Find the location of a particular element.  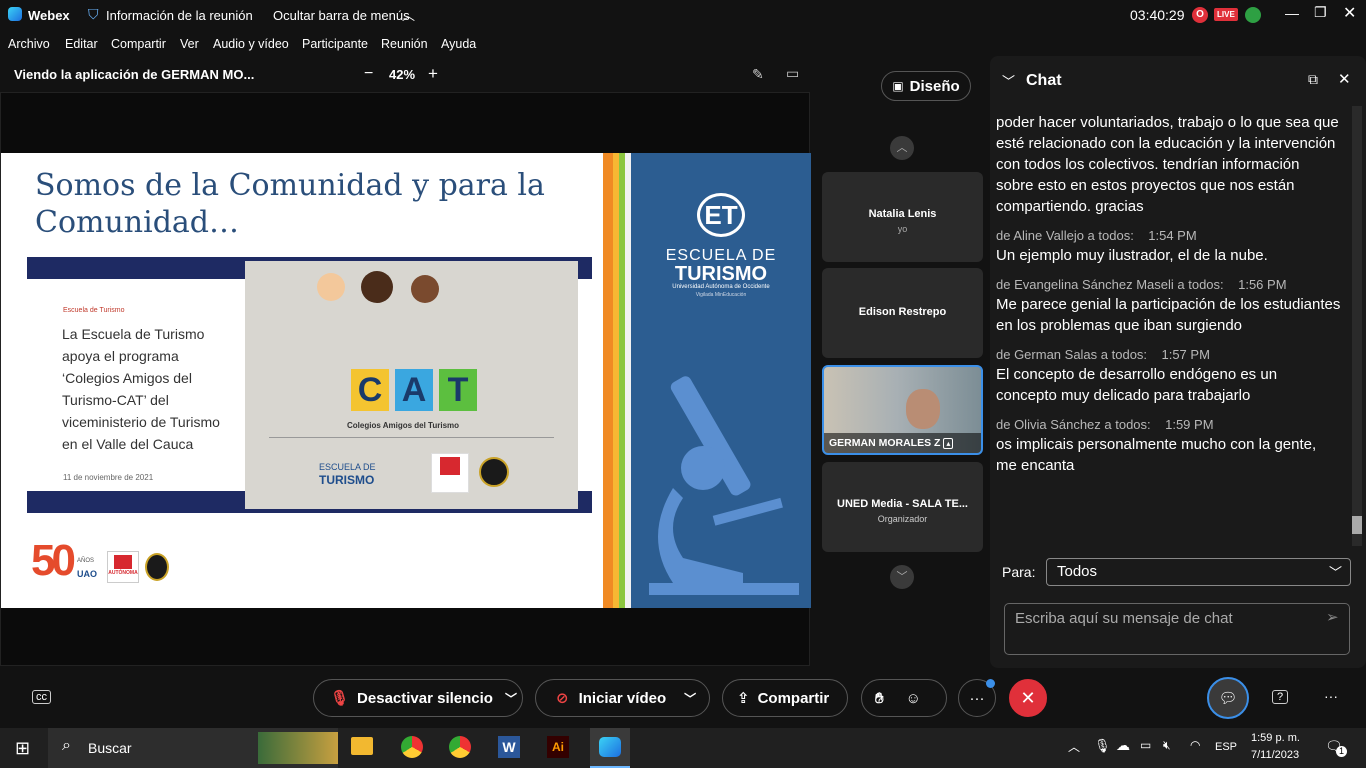

clock-date: 7/11/2023 is located at coordinates (1275, 755).